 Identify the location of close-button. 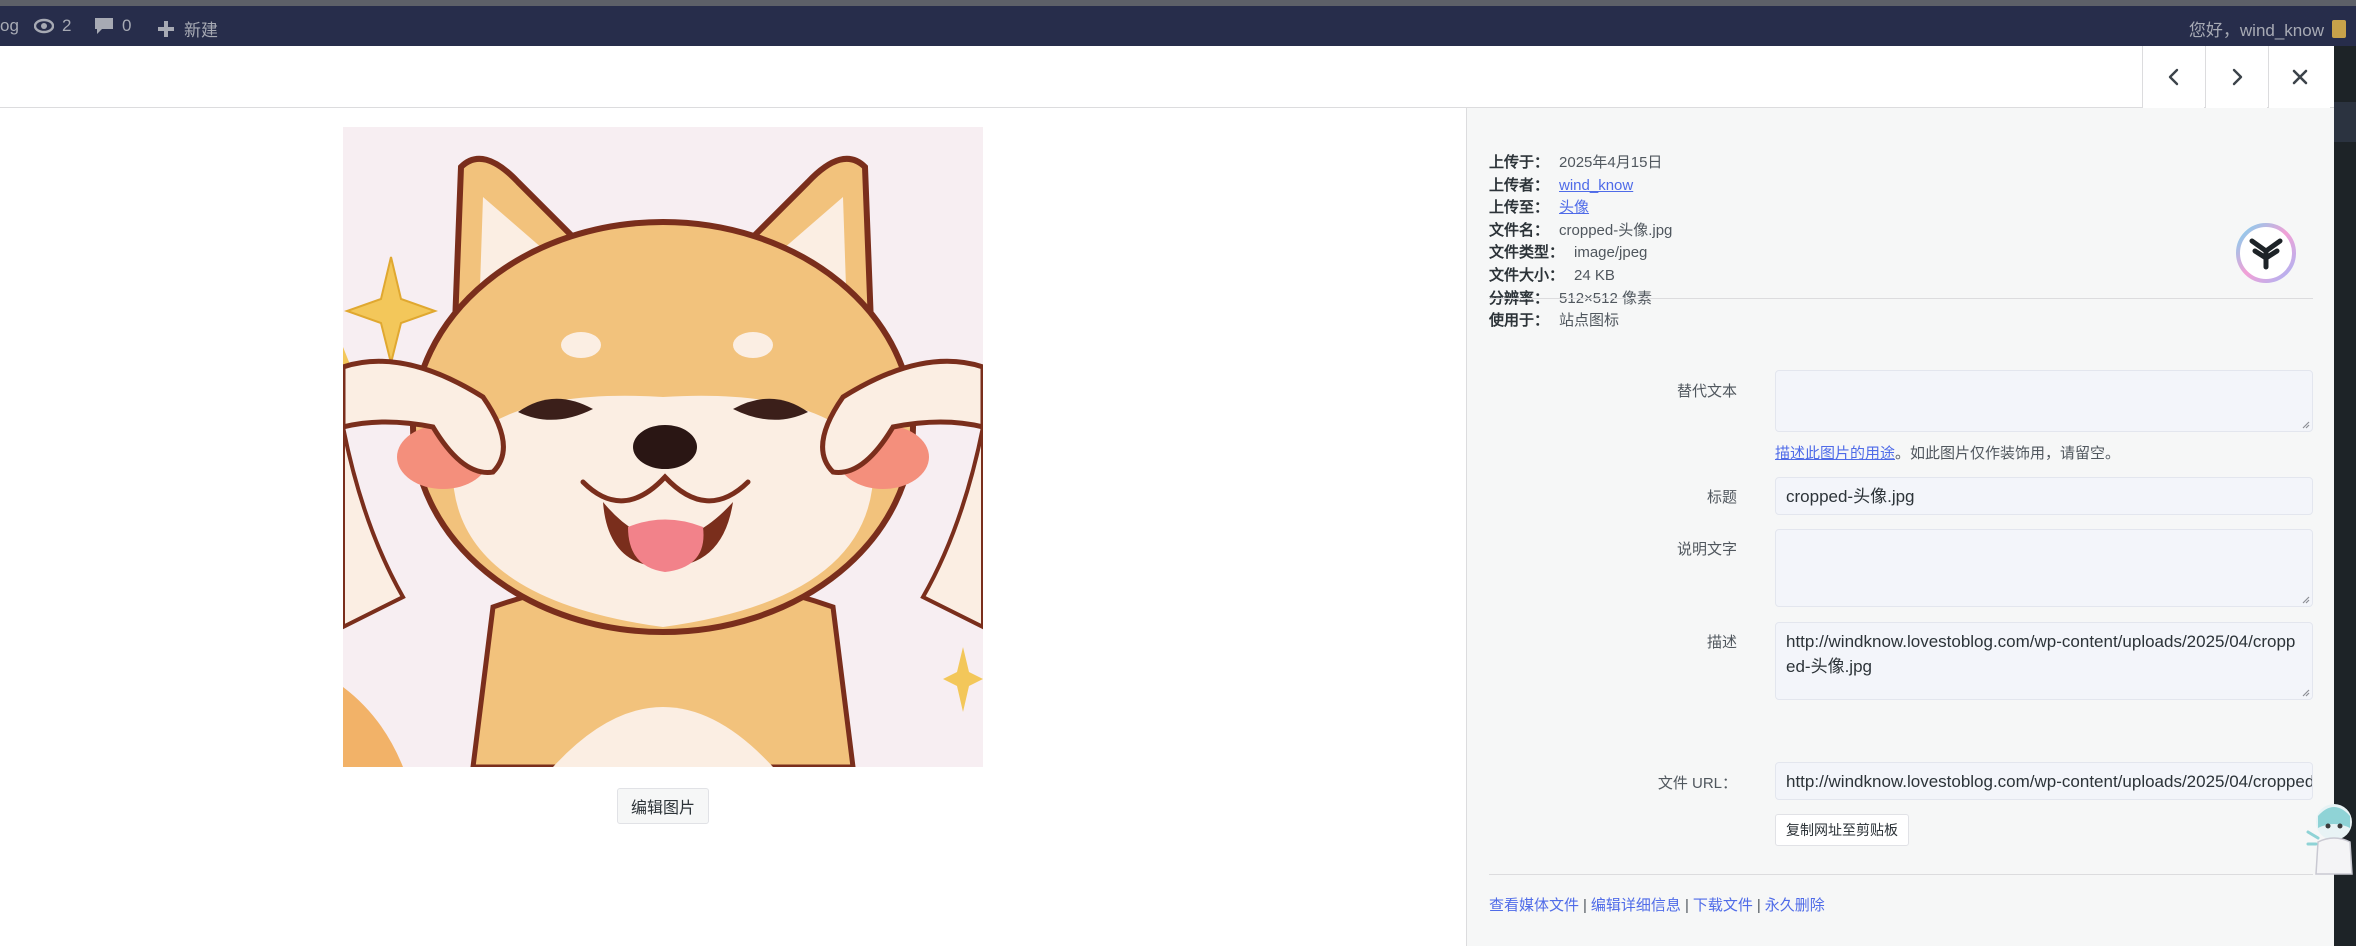
(2299, 77).